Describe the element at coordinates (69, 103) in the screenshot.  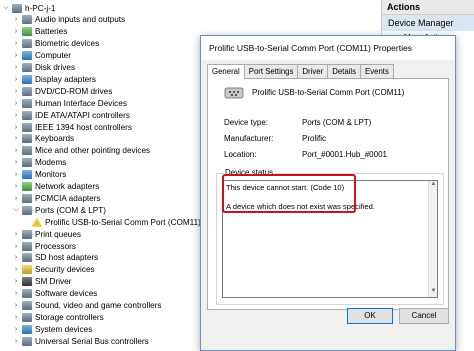
I see `tree-item: › Human Interface Devices` at that location.